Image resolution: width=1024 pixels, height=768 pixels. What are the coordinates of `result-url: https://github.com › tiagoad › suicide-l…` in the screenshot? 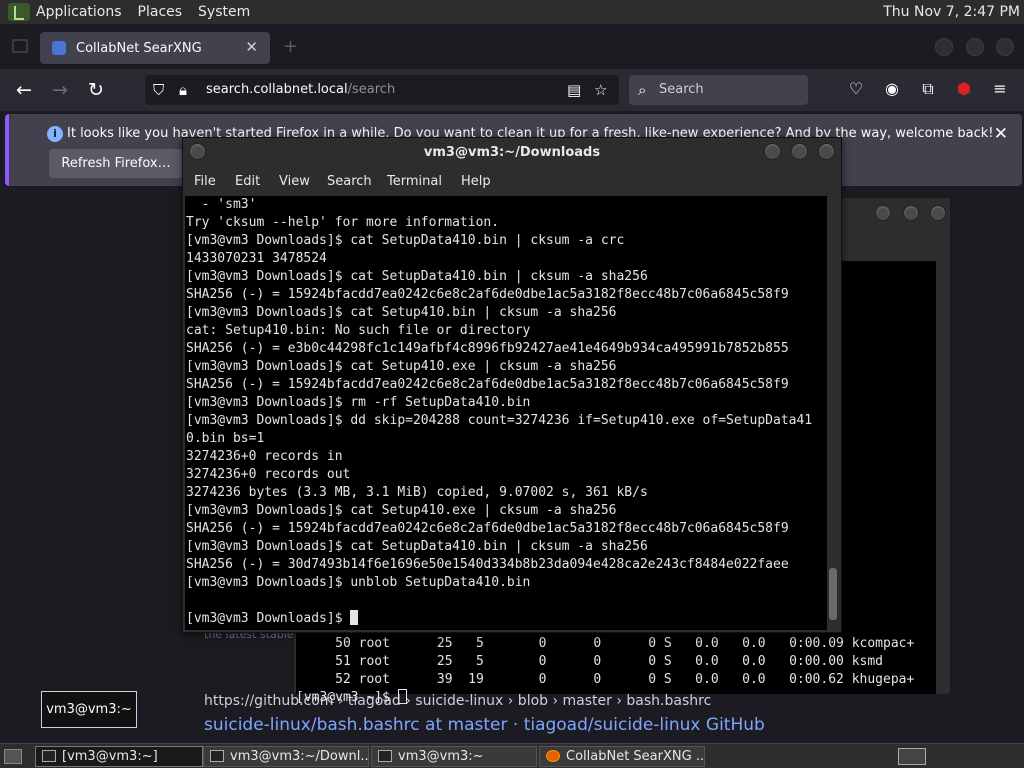 It's located at (457, 701).